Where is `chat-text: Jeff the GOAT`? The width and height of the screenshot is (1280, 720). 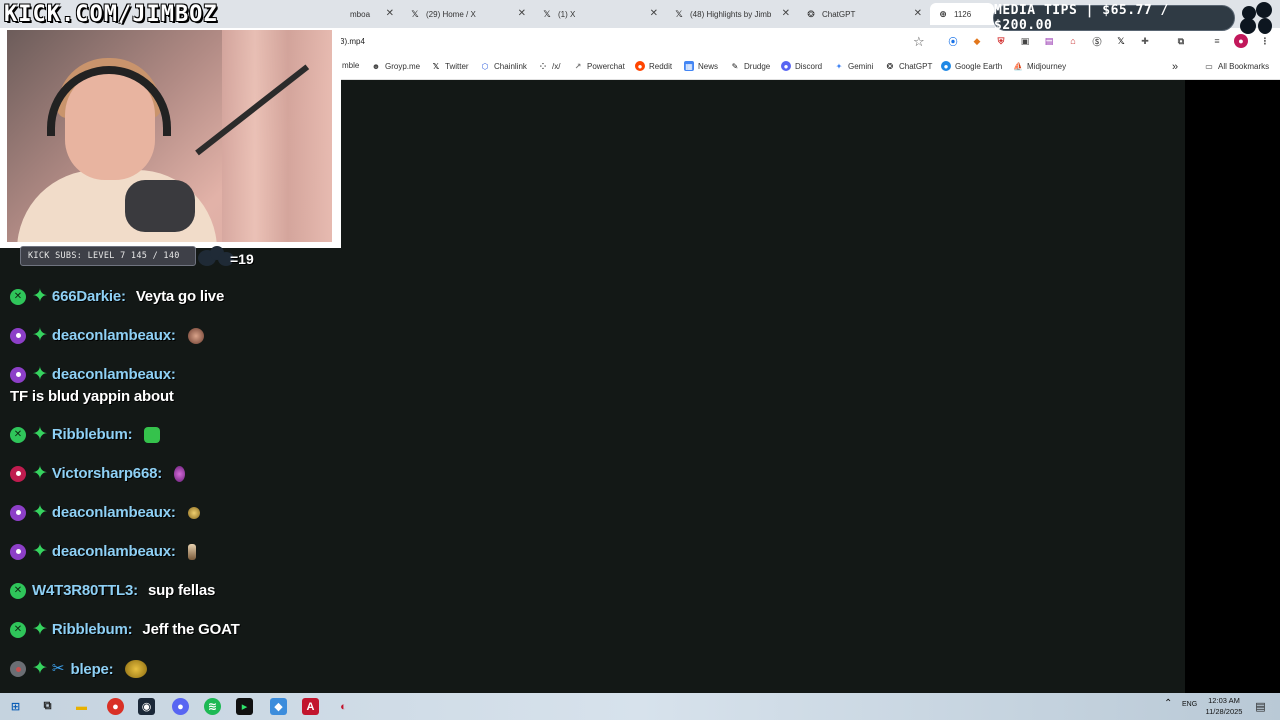
chat-text: Jeff the GOAT is located at coordinates (191, 629).